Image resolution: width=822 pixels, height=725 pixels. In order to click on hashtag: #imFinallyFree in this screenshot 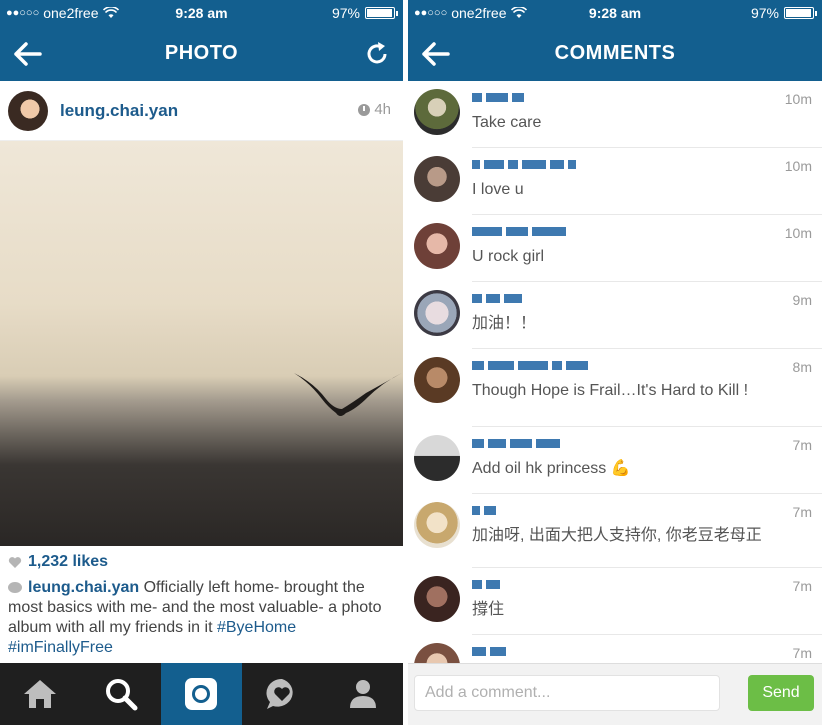, I will do `click(60, 647)`.